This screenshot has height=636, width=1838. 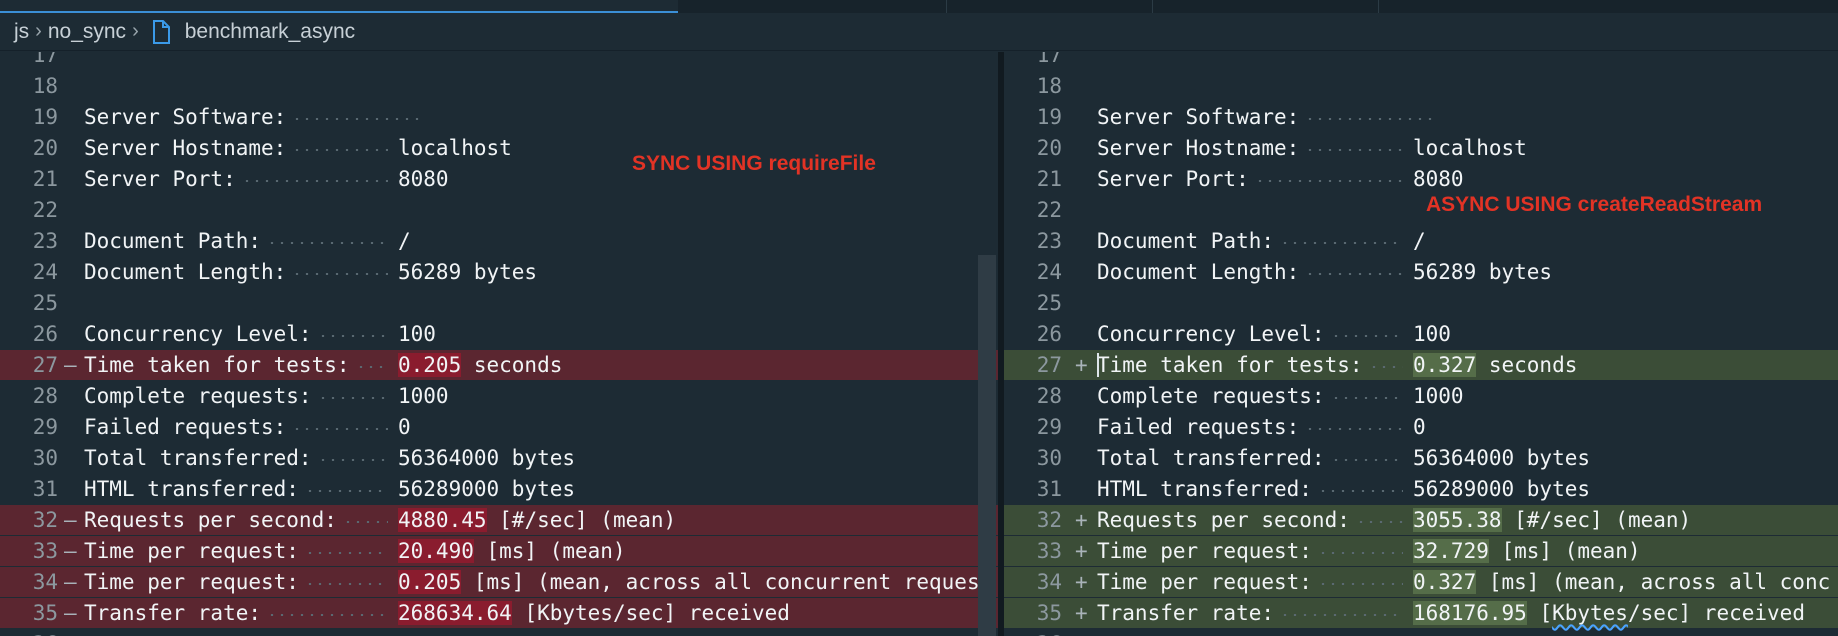 I want to click on field-value-text: 0, so click(x=404, y=427).